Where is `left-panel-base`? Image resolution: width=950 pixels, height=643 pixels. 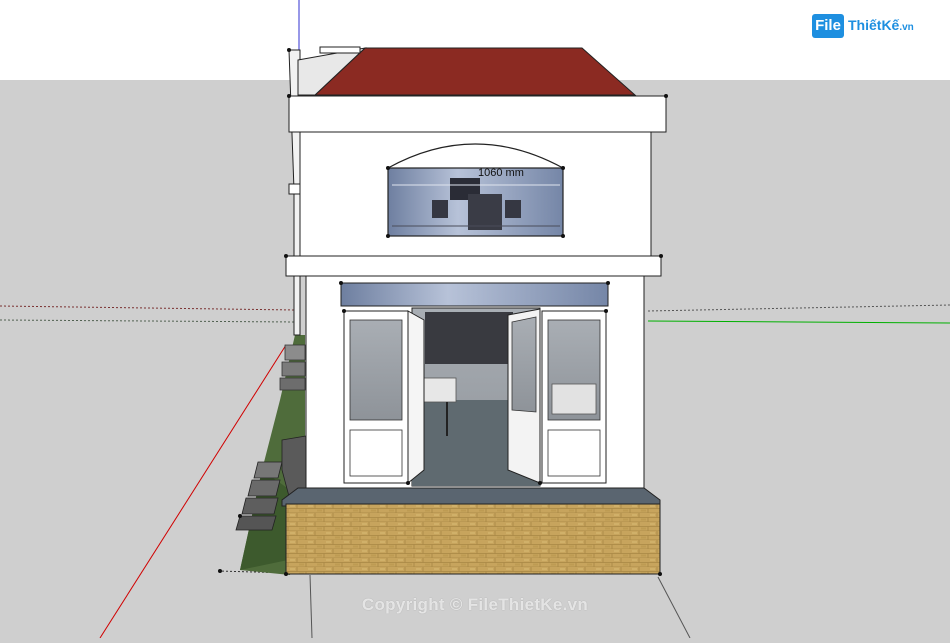 left-panel-base is located at coordinates (376, 453).